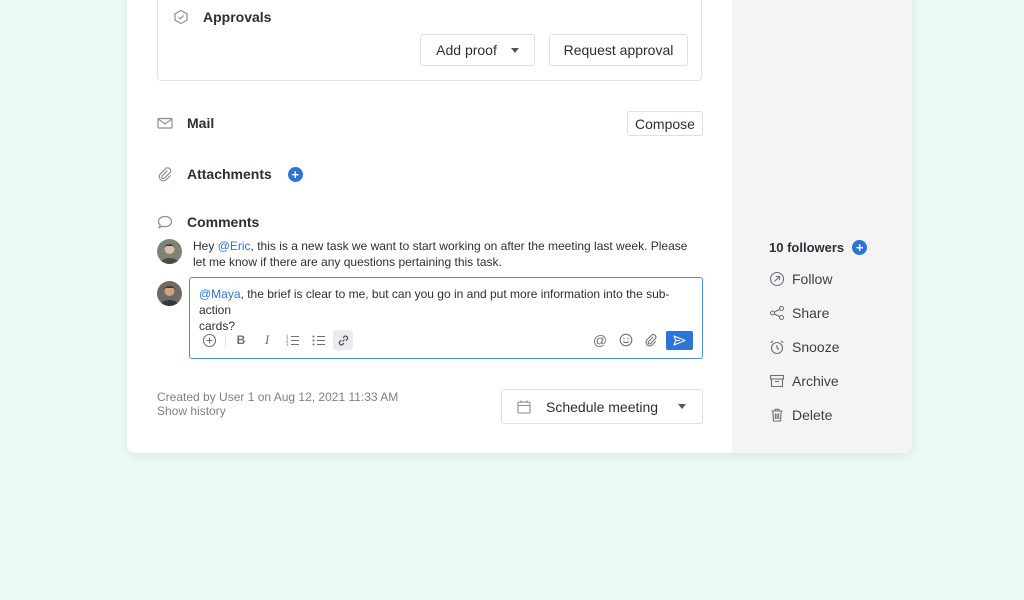 The image size is (1024, 600). What do you see at coordinates (524, 407) in the screenshot?
I see `calendar-icon` at bounding box center [524, 407].